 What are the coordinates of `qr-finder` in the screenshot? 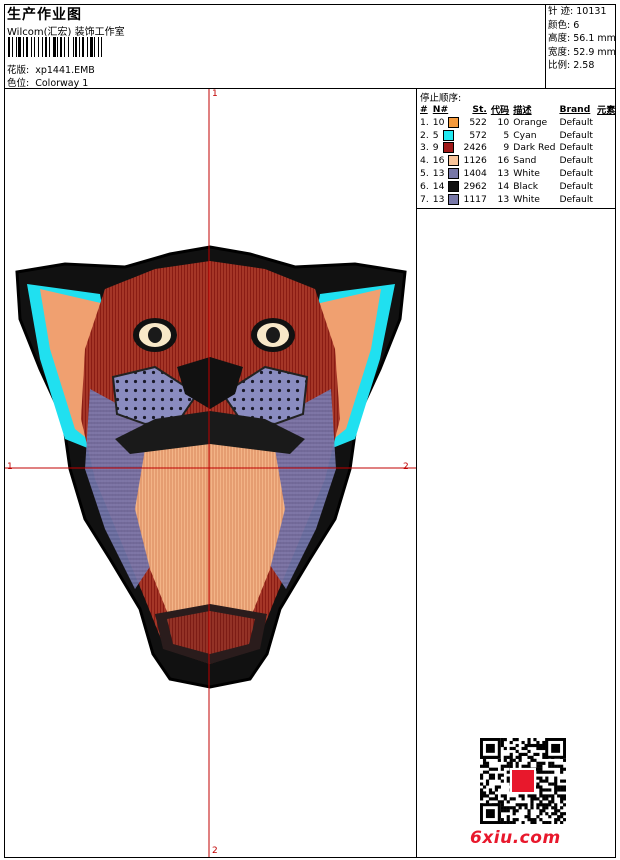 It's located at (490, 814).